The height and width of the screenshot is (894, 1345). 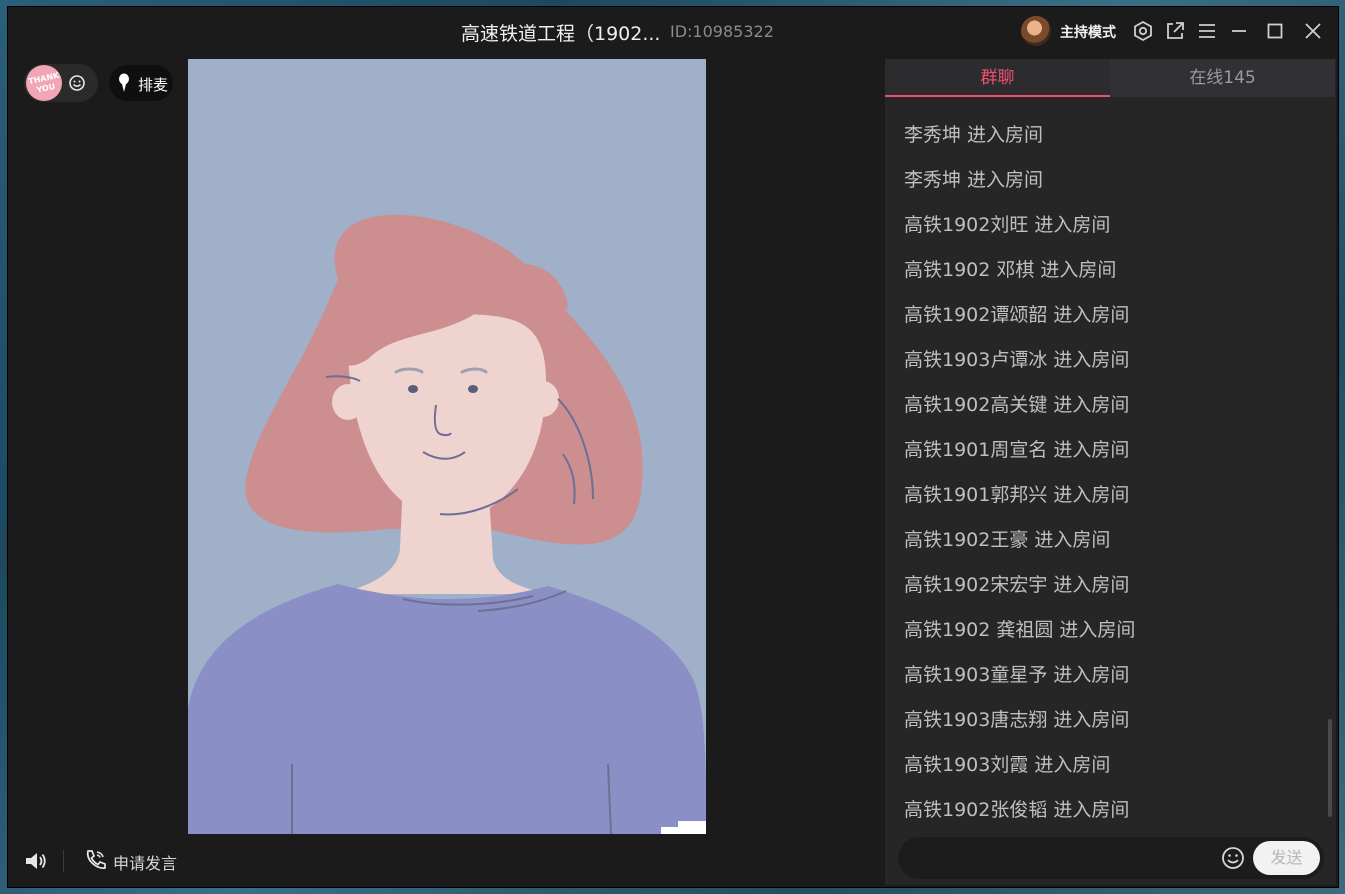 What do you see at coordinates (1007, 765) in the screenshot?
I see `list-item: 高铁1903刘霞 进入房间` at bounding box center [1007, 765].